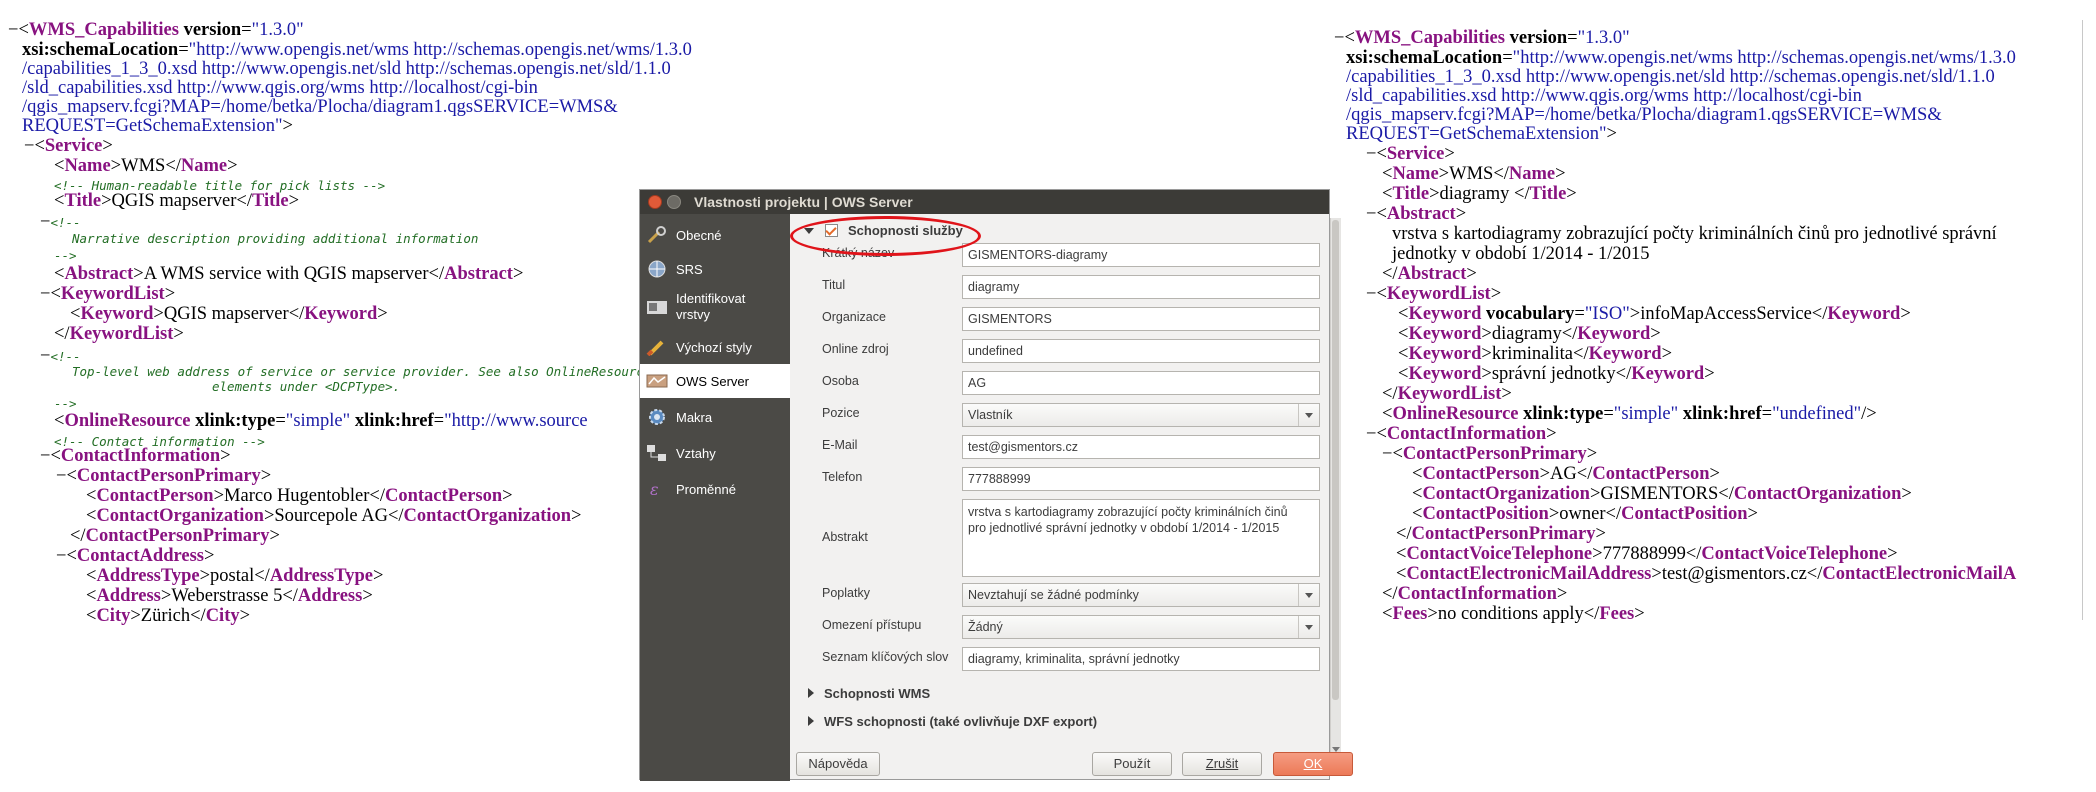  What do you see at coordinates (1141, 479) in the screenshot?
I see `phone-input: 777888999` at bounding box center [1141, 479].